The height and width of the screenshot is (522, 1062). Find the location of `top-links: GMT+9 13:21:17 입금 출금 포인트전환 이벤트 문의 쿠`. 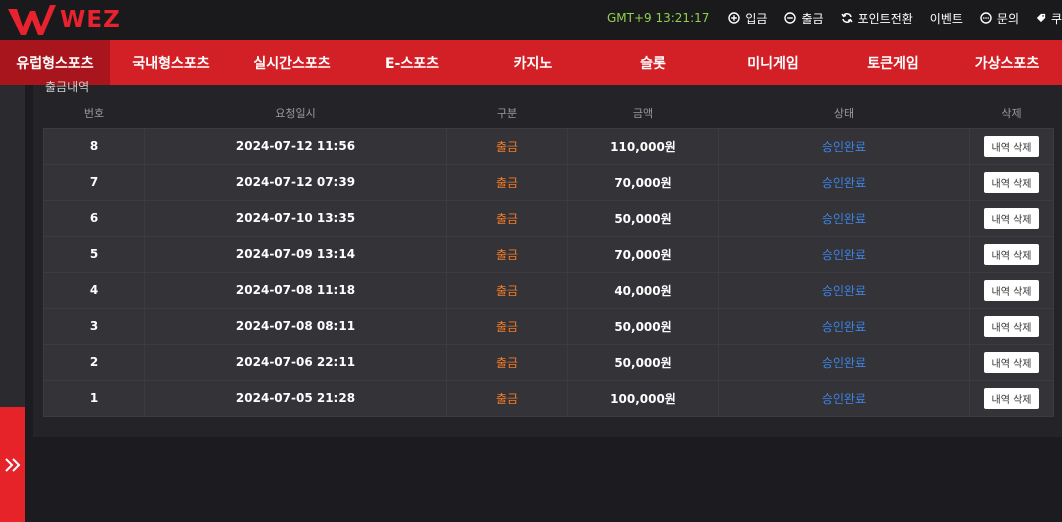

top-links: GMT+9 13:21:17 입금 출금 포인트전환 이벤트 문의 쿠 is located at coordinates (834, 18).